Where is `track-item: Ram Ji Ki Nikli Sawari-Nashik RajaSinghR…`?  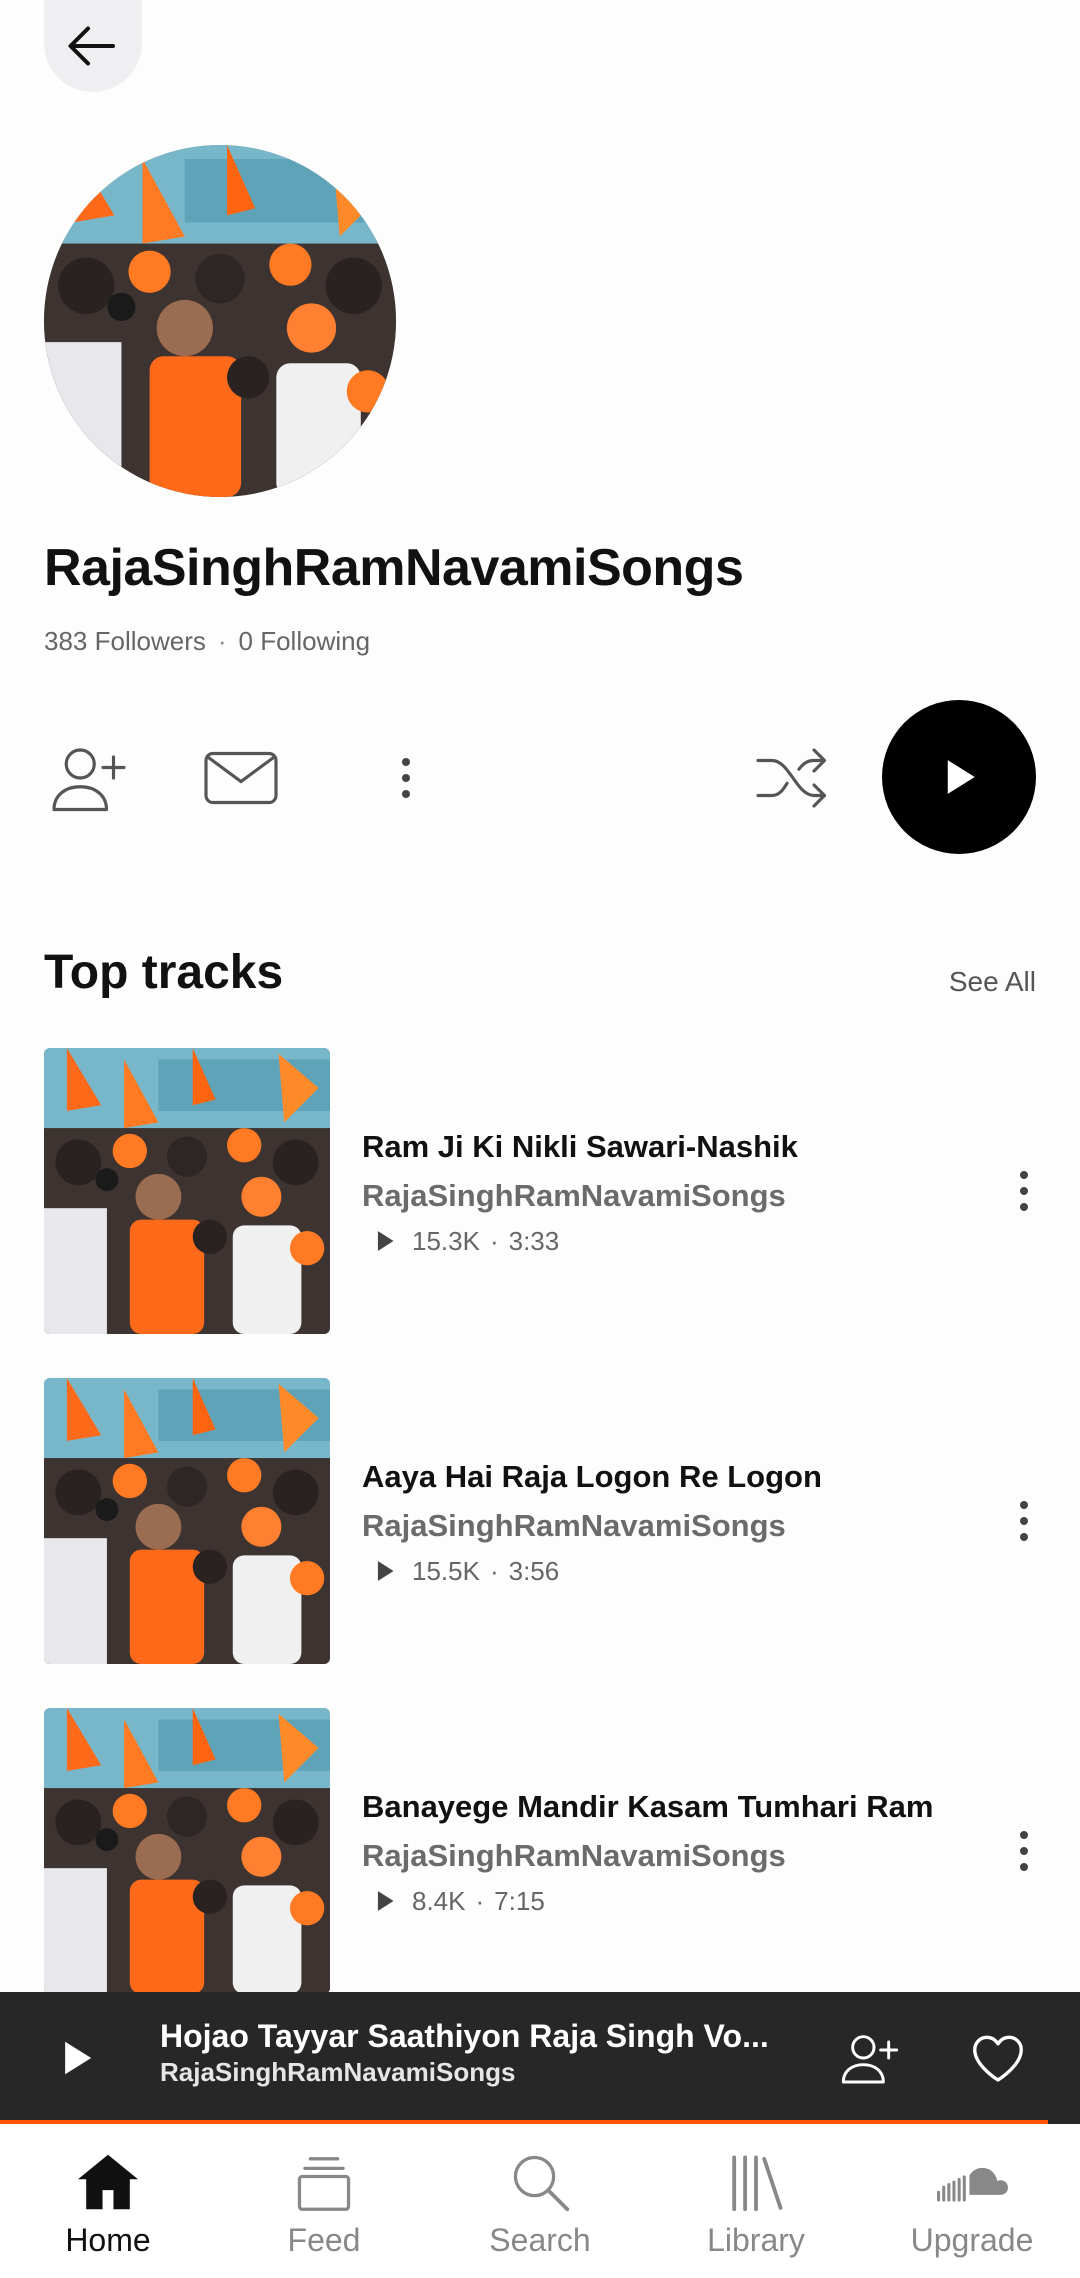
track-item: Ram Ji Ki Nikli Sawari-Nashik RajaSinghR… is located at coordinates (540, 1192).